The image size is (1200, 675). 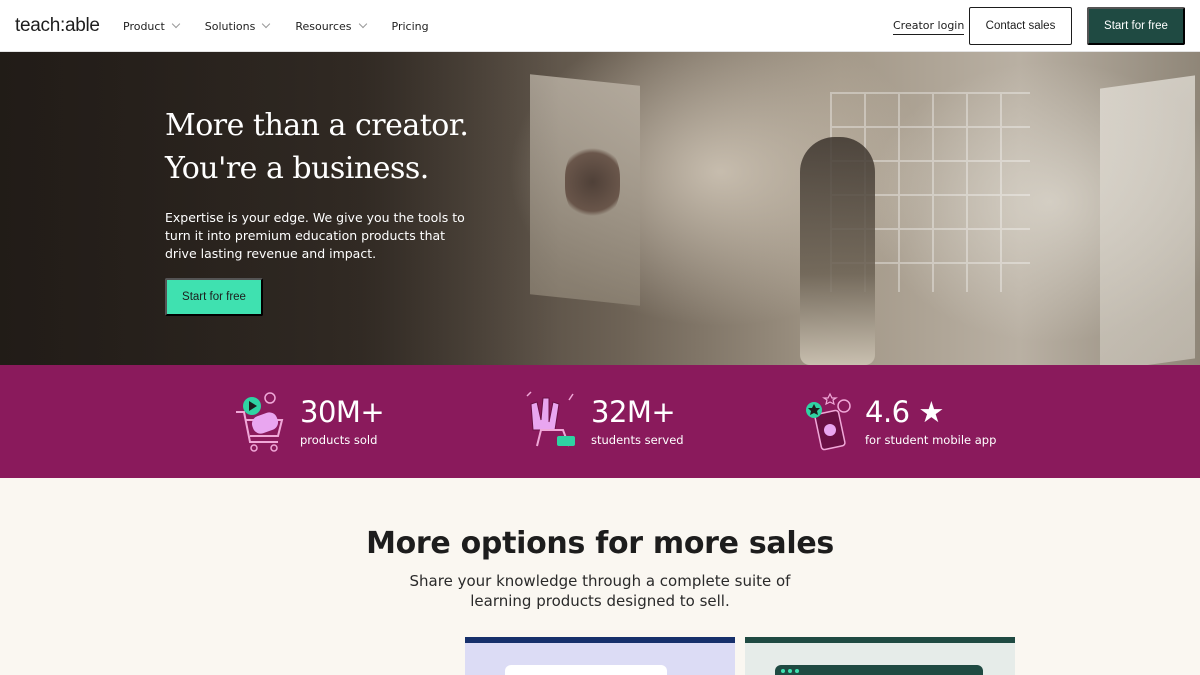 I want to click on stat-label: products sold, so click(x=339, y=440).